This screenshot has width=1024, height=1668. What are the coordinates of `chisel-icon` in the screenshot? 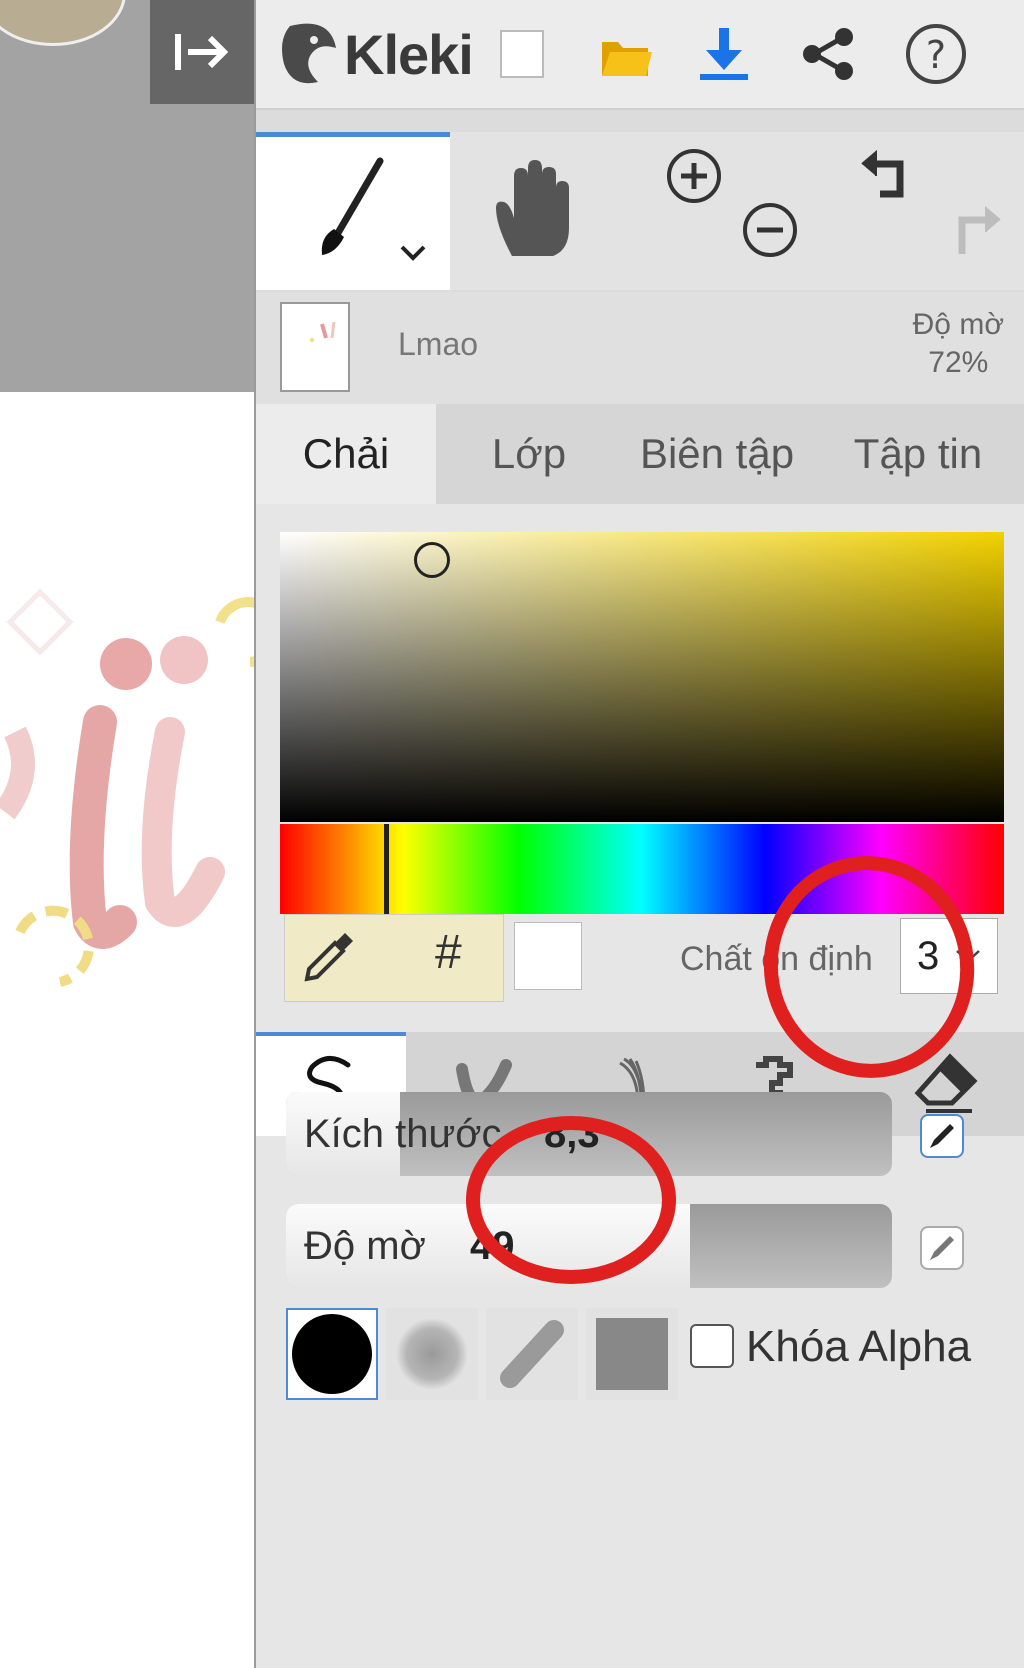 It's located at (532, 1354).